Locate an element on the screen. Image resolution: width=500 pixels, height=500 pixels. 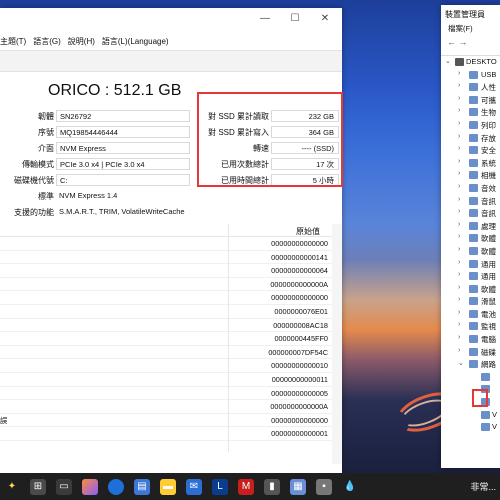
maximize-button: ☐ is located at coordinates (295, 19).